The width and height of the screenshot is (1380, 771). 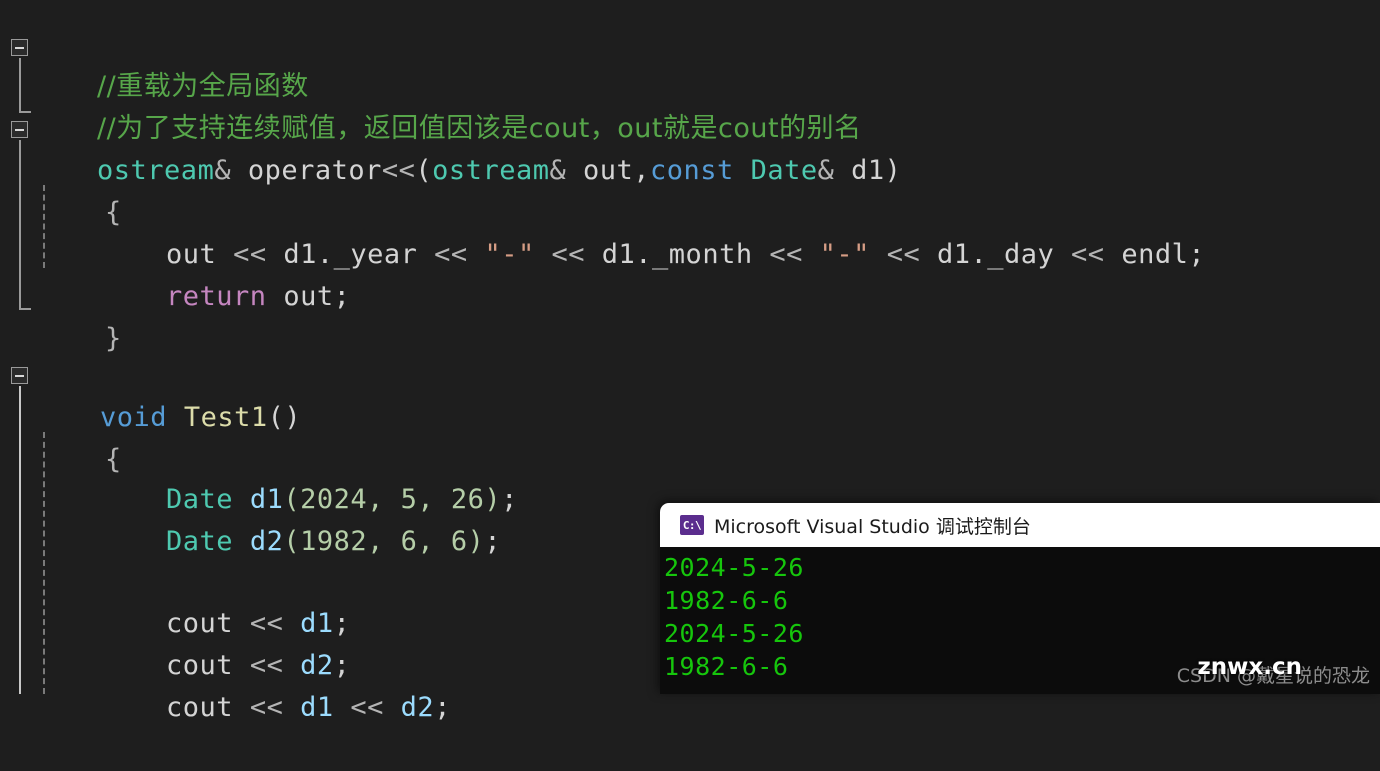 I want to click on token-member-day: d1._day, so click(x=995, y=254).